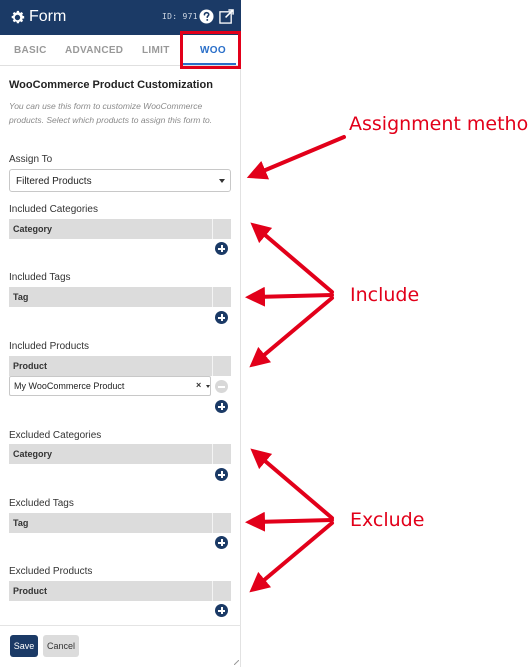 The image size is (528, 667). What do you see at coordinates (292, 484) in the screenshot?
I see `arrow-exclude-categories` at bounding box center [292, 484].